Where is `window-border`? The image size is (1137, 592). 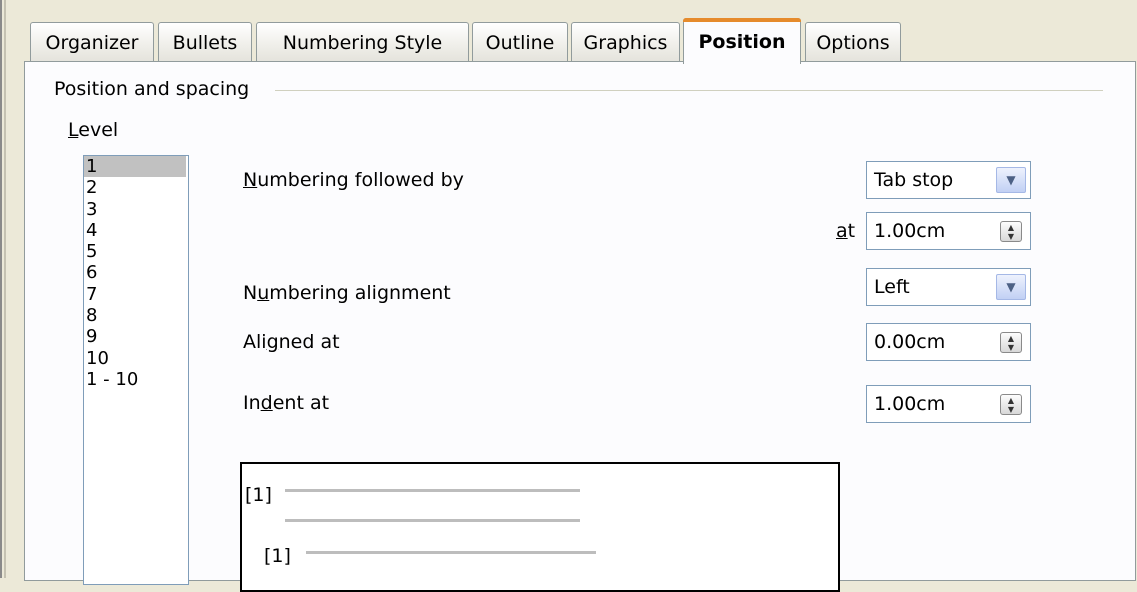
window-border is located at coordinates (1, 289).